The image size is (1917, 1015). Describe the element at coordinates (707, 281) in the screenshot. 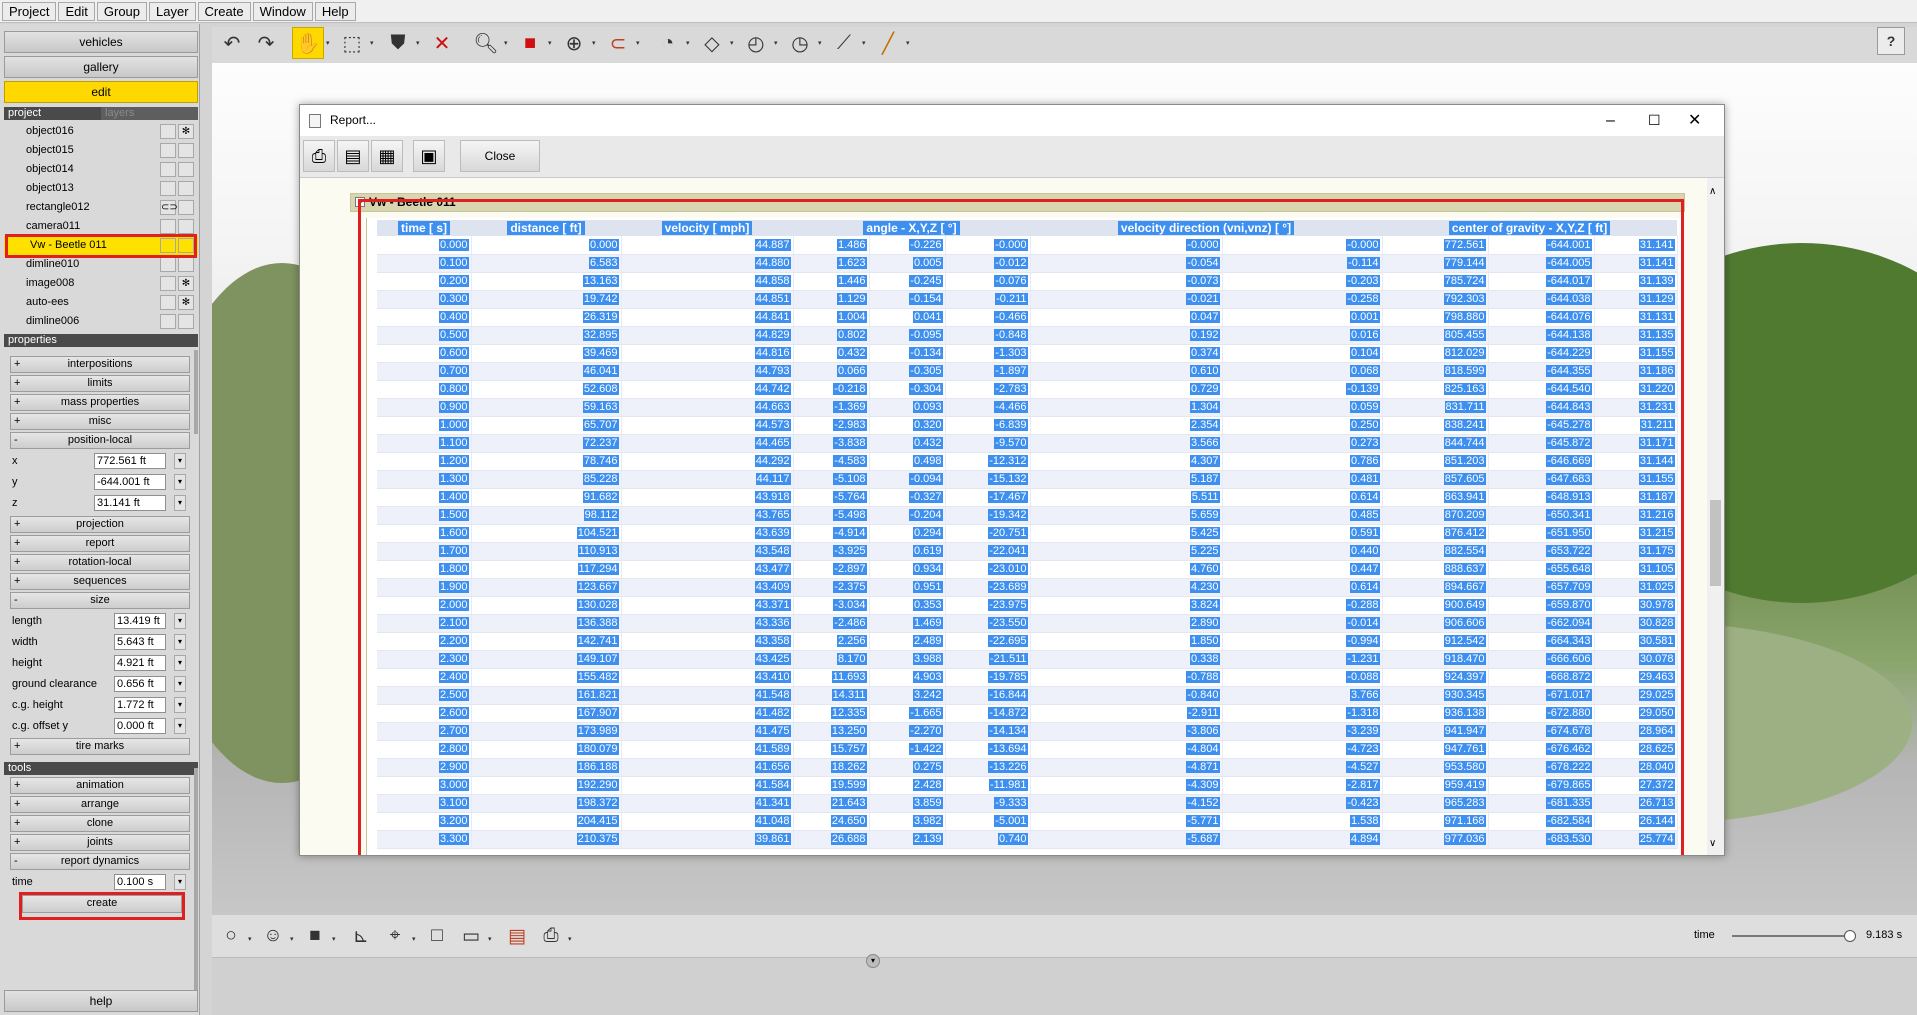

I see `table-cell: 44.858` at that location.